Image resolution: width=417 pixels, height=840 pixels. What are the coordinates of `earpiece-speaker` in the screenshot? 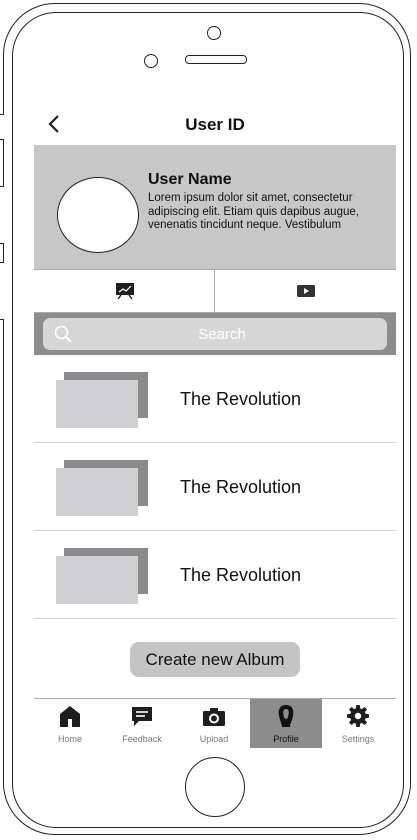 It's located at (216, 59).